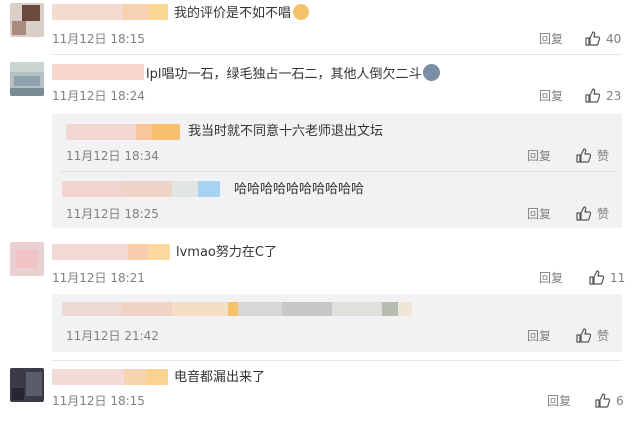 The width and height of the screenshot is (640, 422). I want to click on comment-text: lvmao努力在C了, so click(226, 252).